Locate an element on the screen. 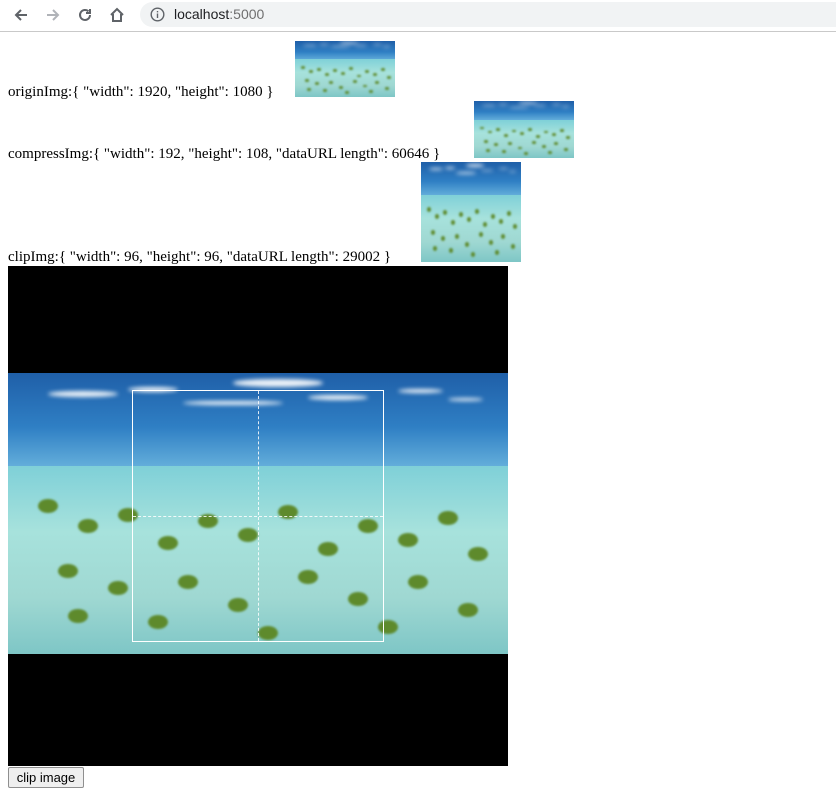 This screenshot has width=836, height=801. clip-img-thumbnail is located at coordinates (471, 212).